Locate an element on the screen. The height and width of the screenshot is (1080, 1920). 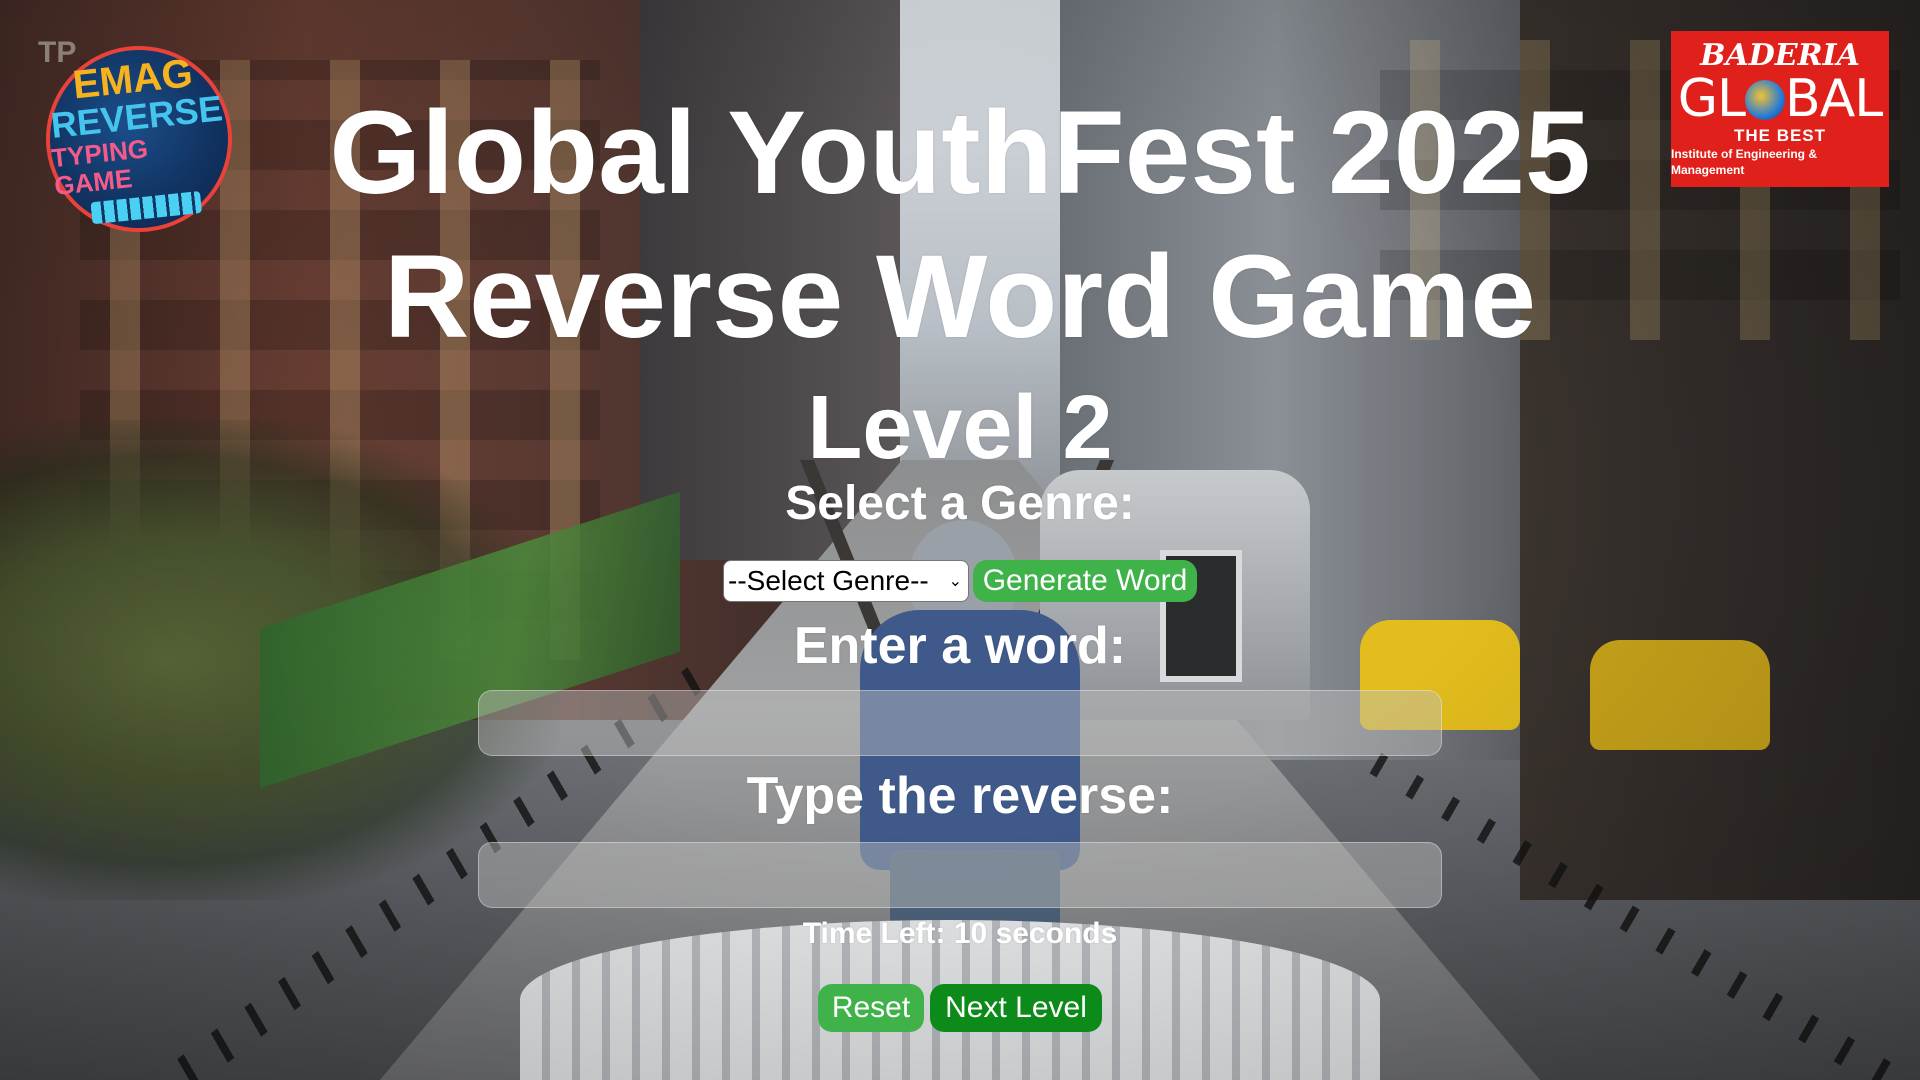
timer-display: Time Left: 10 seconds is located at coordinates (960, 934).